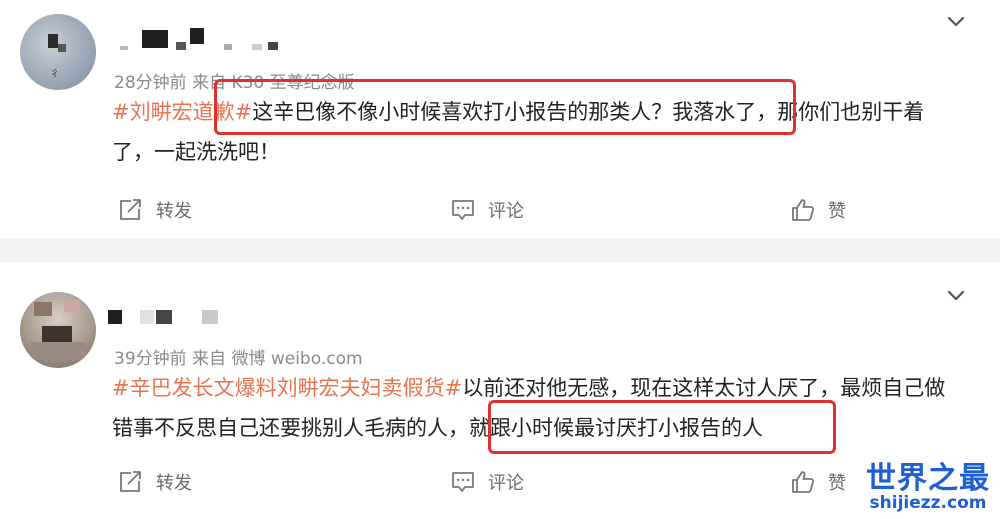  I want to click on post-meta: 39分钟前 来自 微博 weibo.com, so click(238, 359).